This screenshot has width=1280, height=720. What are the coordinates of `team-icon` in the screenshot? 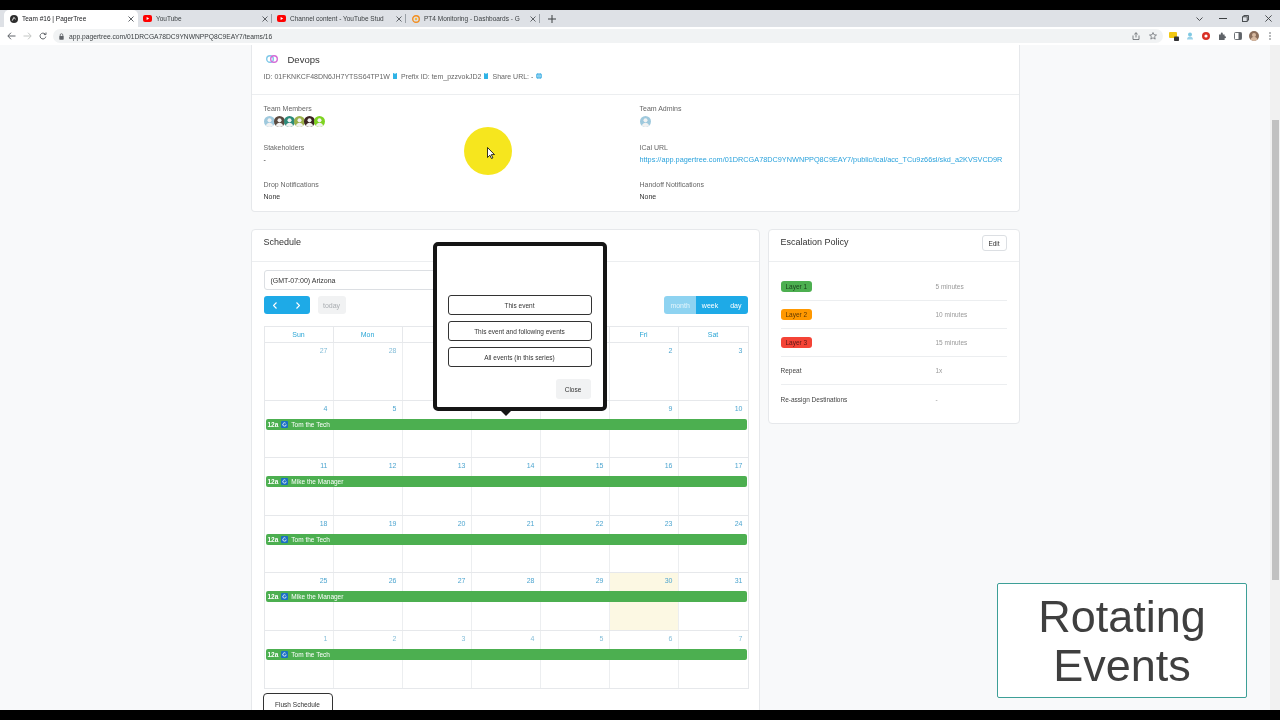 It's located at (271, 59).